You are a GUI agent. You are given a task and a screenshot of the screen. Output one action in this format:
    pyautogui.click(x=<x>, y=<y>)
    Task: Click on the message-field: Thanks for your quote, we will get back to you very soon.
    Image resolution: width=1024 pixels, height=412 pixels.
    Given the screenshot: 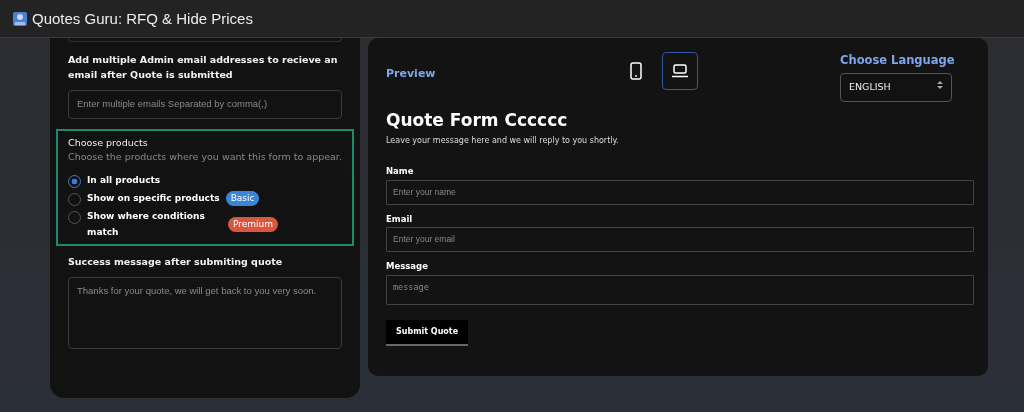 What is the action you would take?
    pyautogui.click(x=205, y=313)
    